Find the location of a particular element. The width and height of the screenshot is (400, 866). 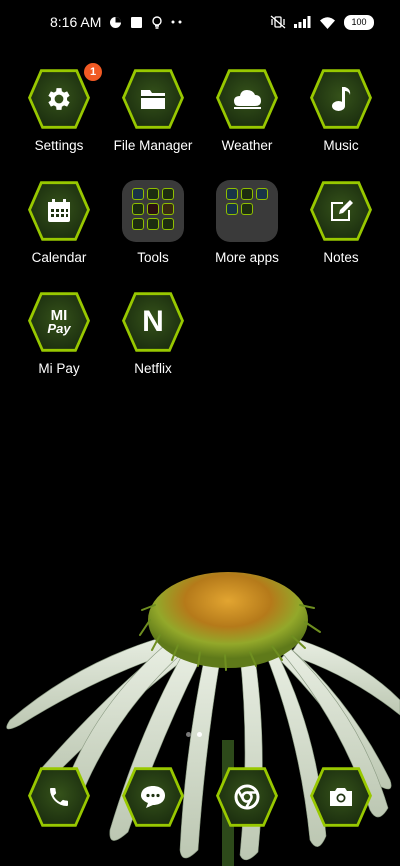

app-weather: Weather is located at coordinates (247, 110).